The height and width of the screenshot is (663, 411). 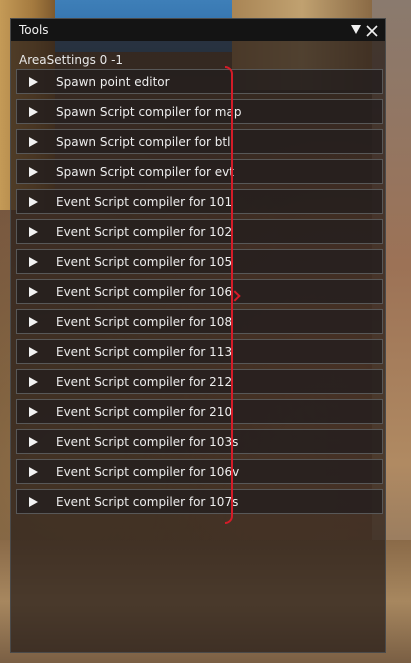 What do you see at coordinates (199, 81) in the screenshot?
I see `tool-list-item: Spawn point editor` at bounding box center [199, 81].